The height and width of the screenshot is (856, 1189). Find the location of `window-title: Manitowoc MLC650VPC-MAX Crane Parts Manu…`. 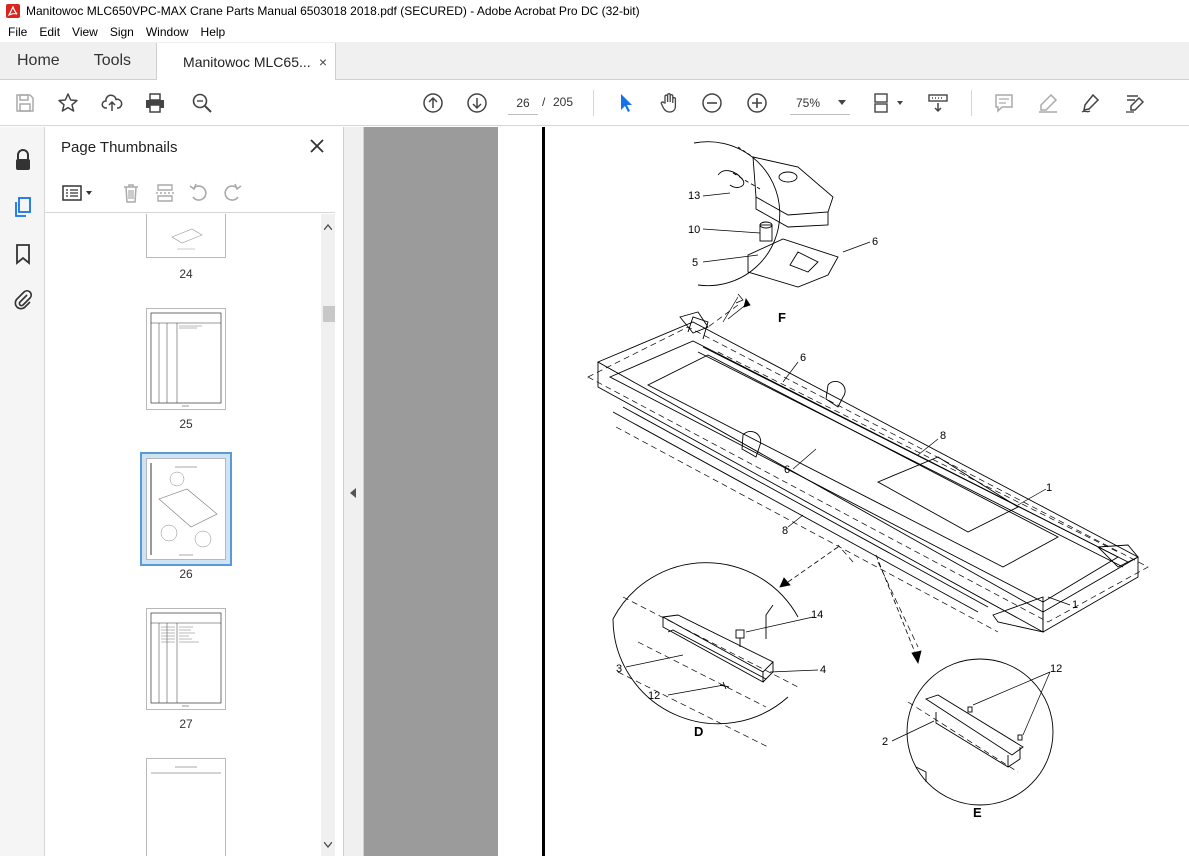

window-title: Manitowoc MLC650VPC-MAX Crane Parts Manu… is located at coordinates (333, 11).